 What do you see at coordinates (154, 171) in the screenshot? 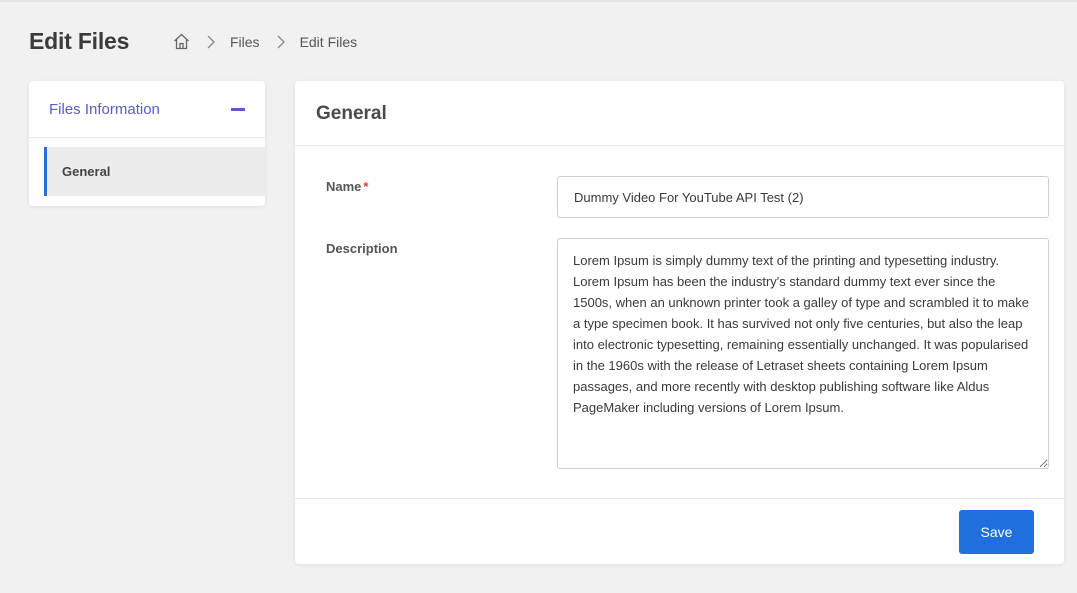
I see `sidebar-item-general: General` at bounding box center [154, 171].